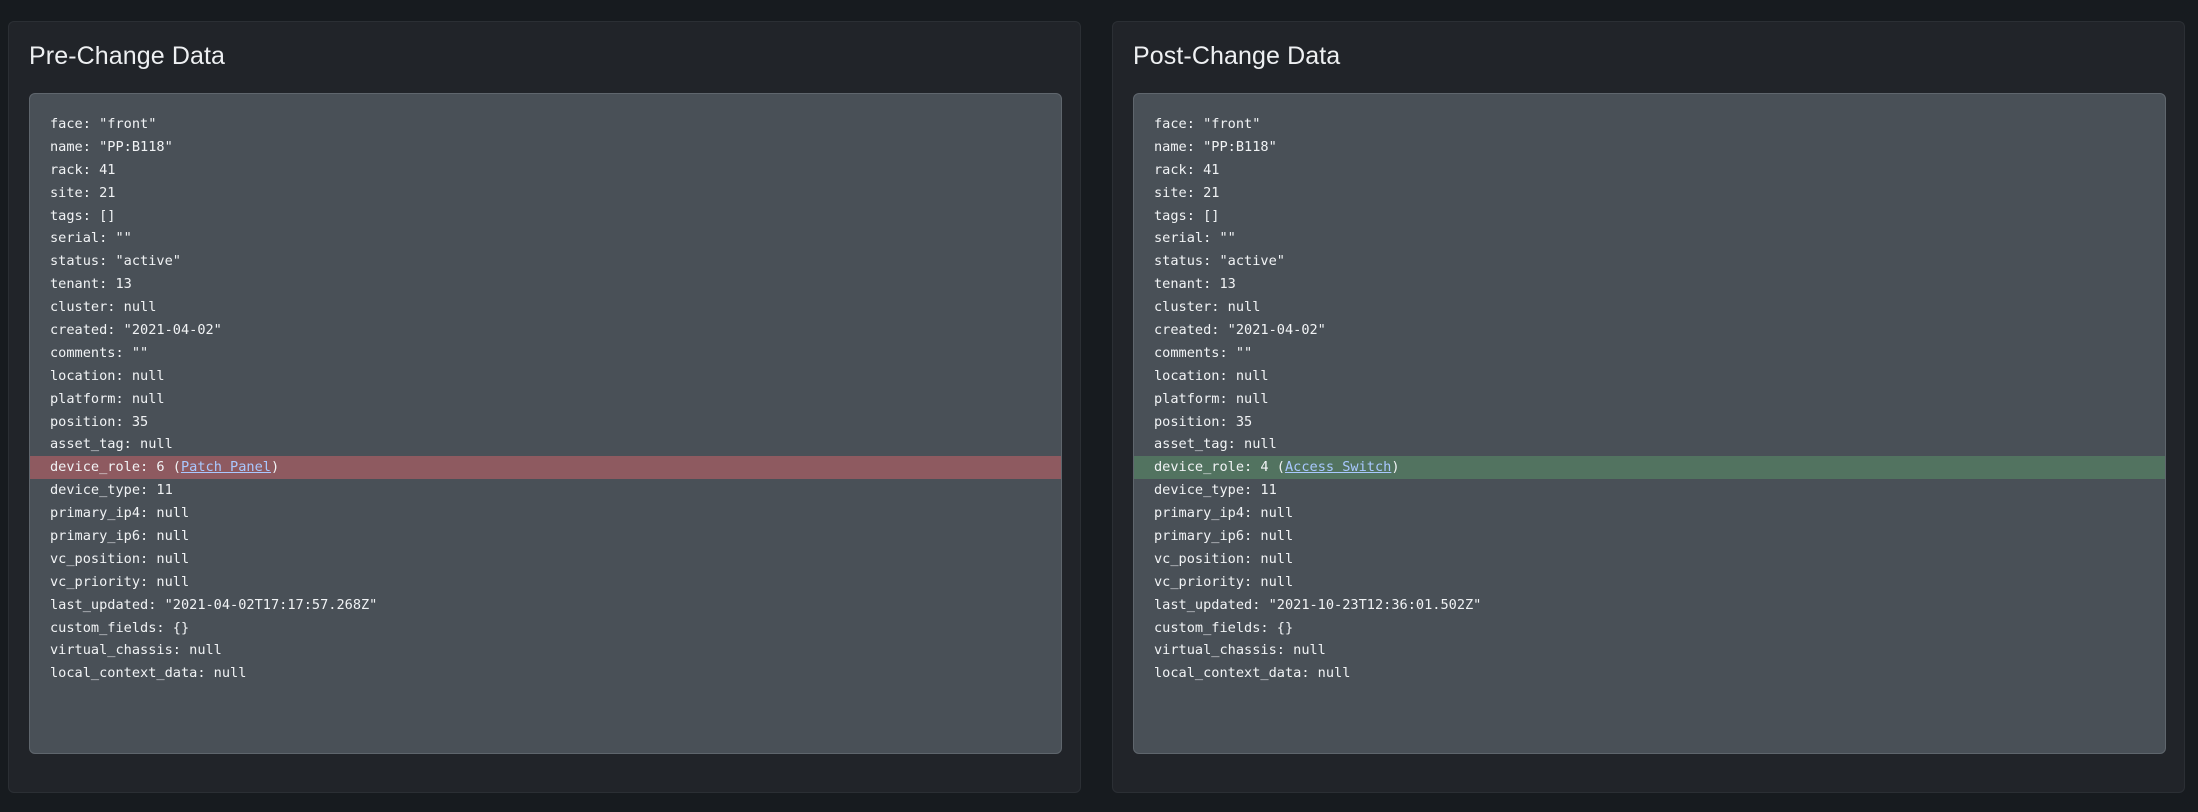 This screenshot has width=2198, height=812. Describe the element at coordinates (127, 56) in the screenshot. I see `pre-change-title: Pre-Change Data` at that location.